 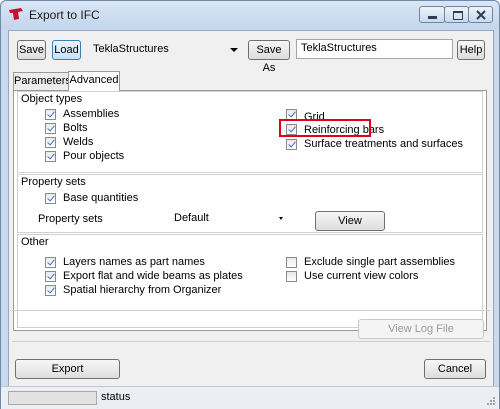 What do you see at coordinates (66, 50) in the screenshot?
I see `load-button: Load` at bounding box center [66, 50].